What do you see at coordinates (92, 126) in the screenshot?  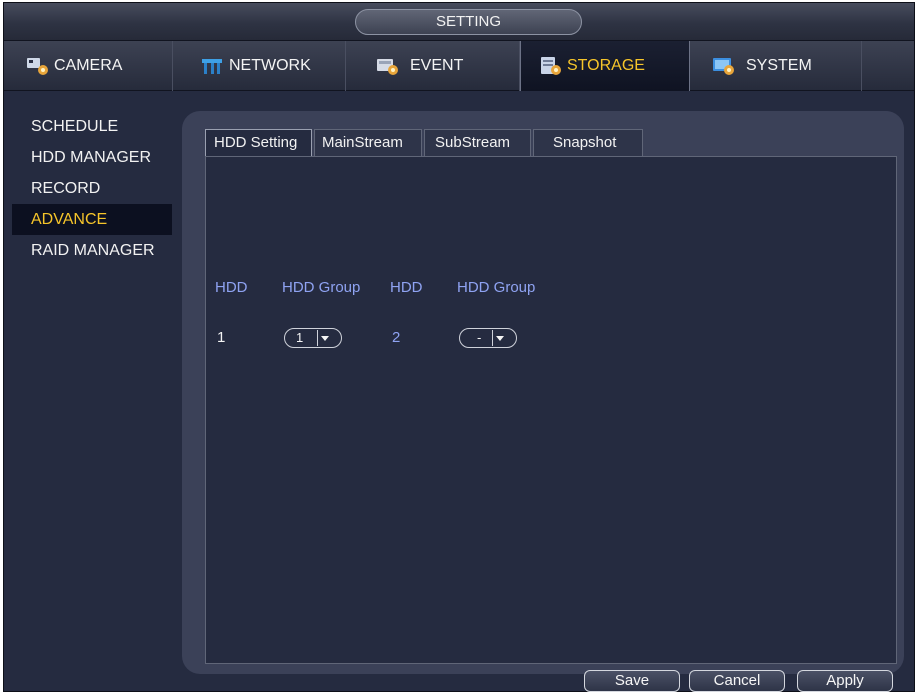 I see `sidebar-item-schedule: SCHEDULE` at bounding box center [92, 126].